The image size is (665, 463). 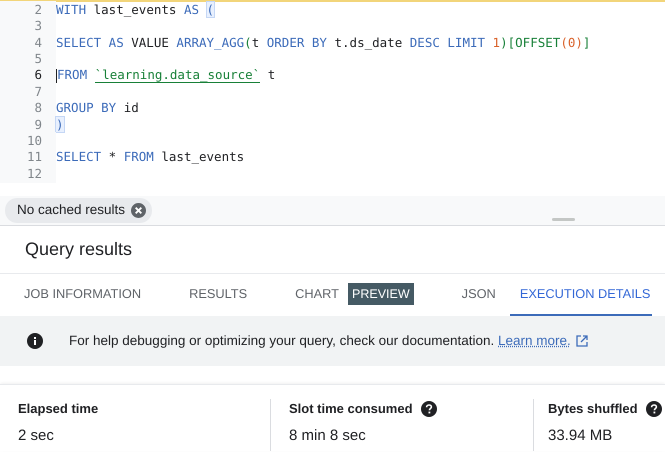 What do you see at coordinates (150, 157) in the screenshot?
I see `code-line: SELECT * FROM last_events` at bounding box center [150, 157].